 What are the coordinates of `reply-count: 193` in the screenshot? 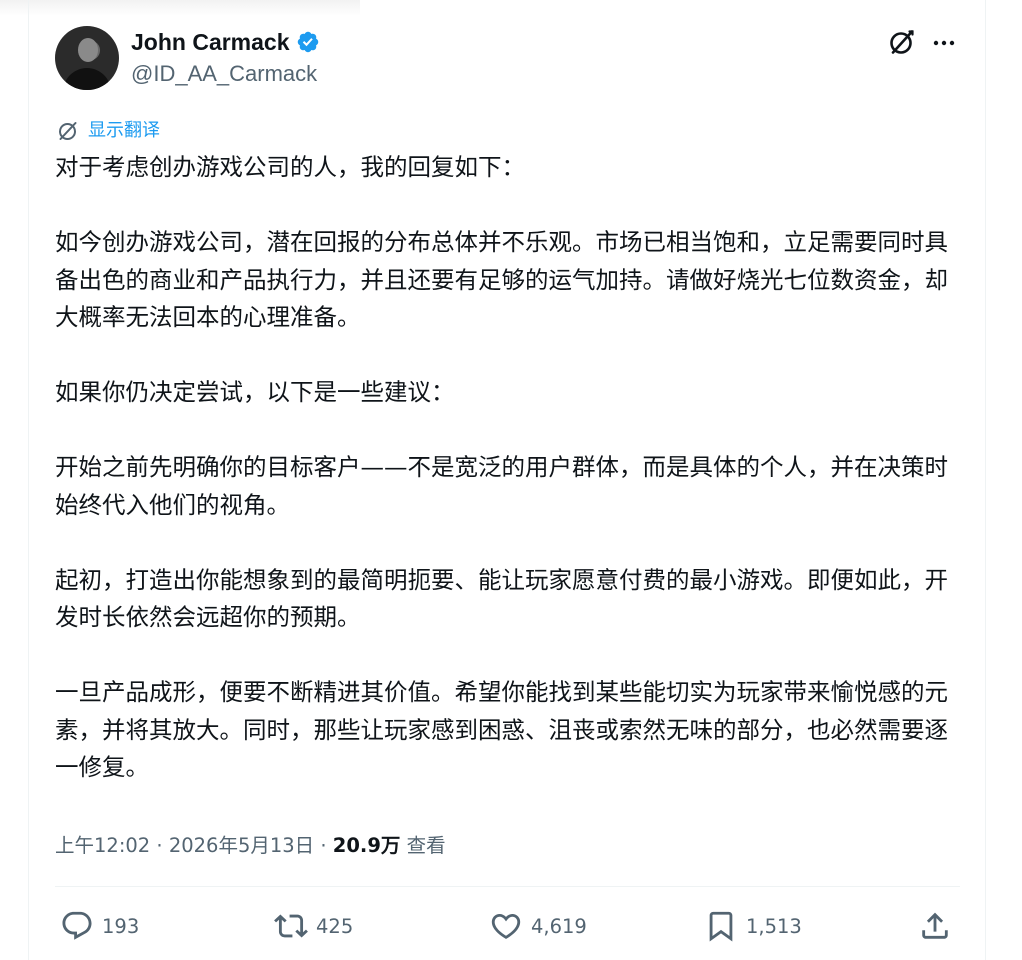 It's located at (121, 926).